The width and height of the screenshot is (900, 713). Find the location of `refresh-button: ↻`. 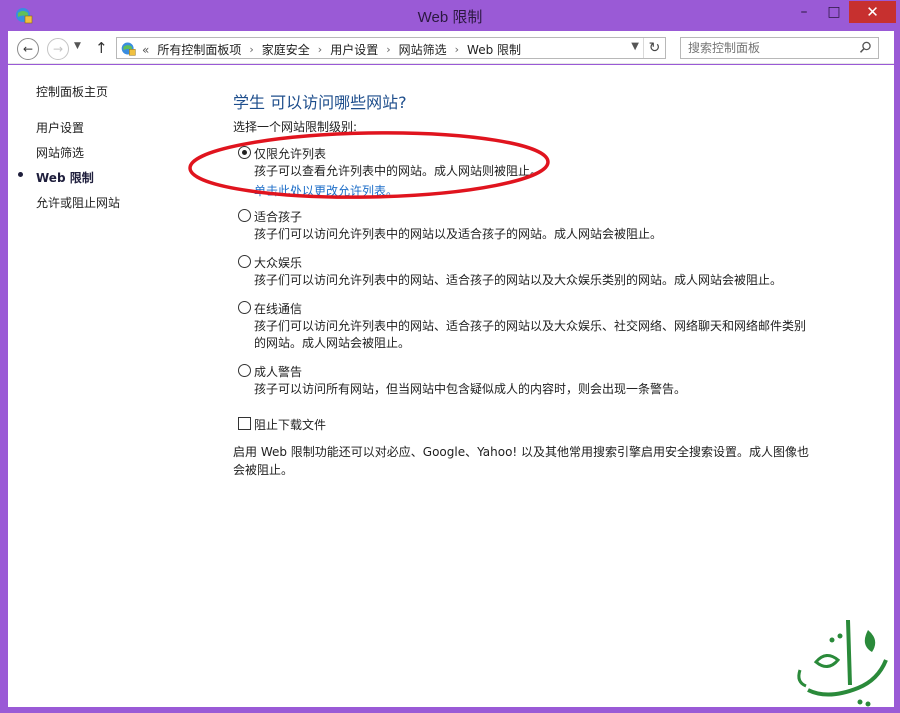

refresh-button: ↻ is located at coordinates (654, 48).